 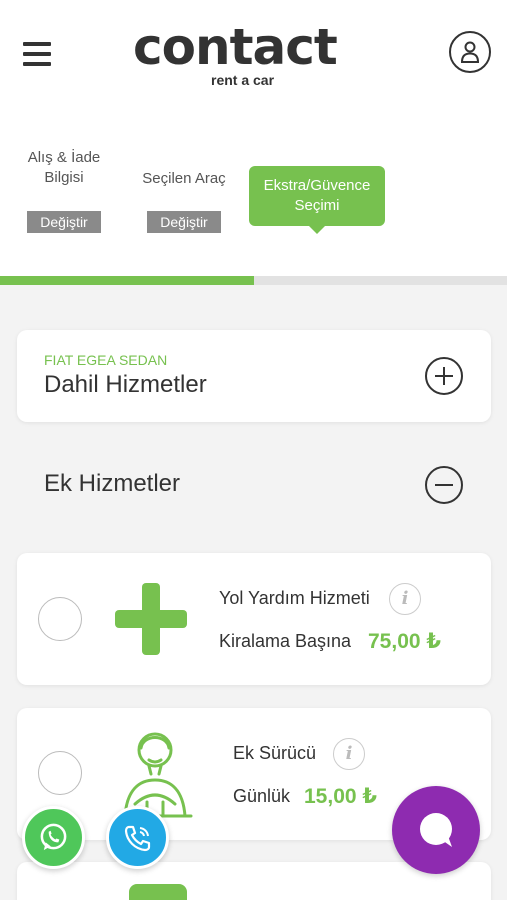 I want to click on chat-bubble-icon, so click(x=436, y=830).